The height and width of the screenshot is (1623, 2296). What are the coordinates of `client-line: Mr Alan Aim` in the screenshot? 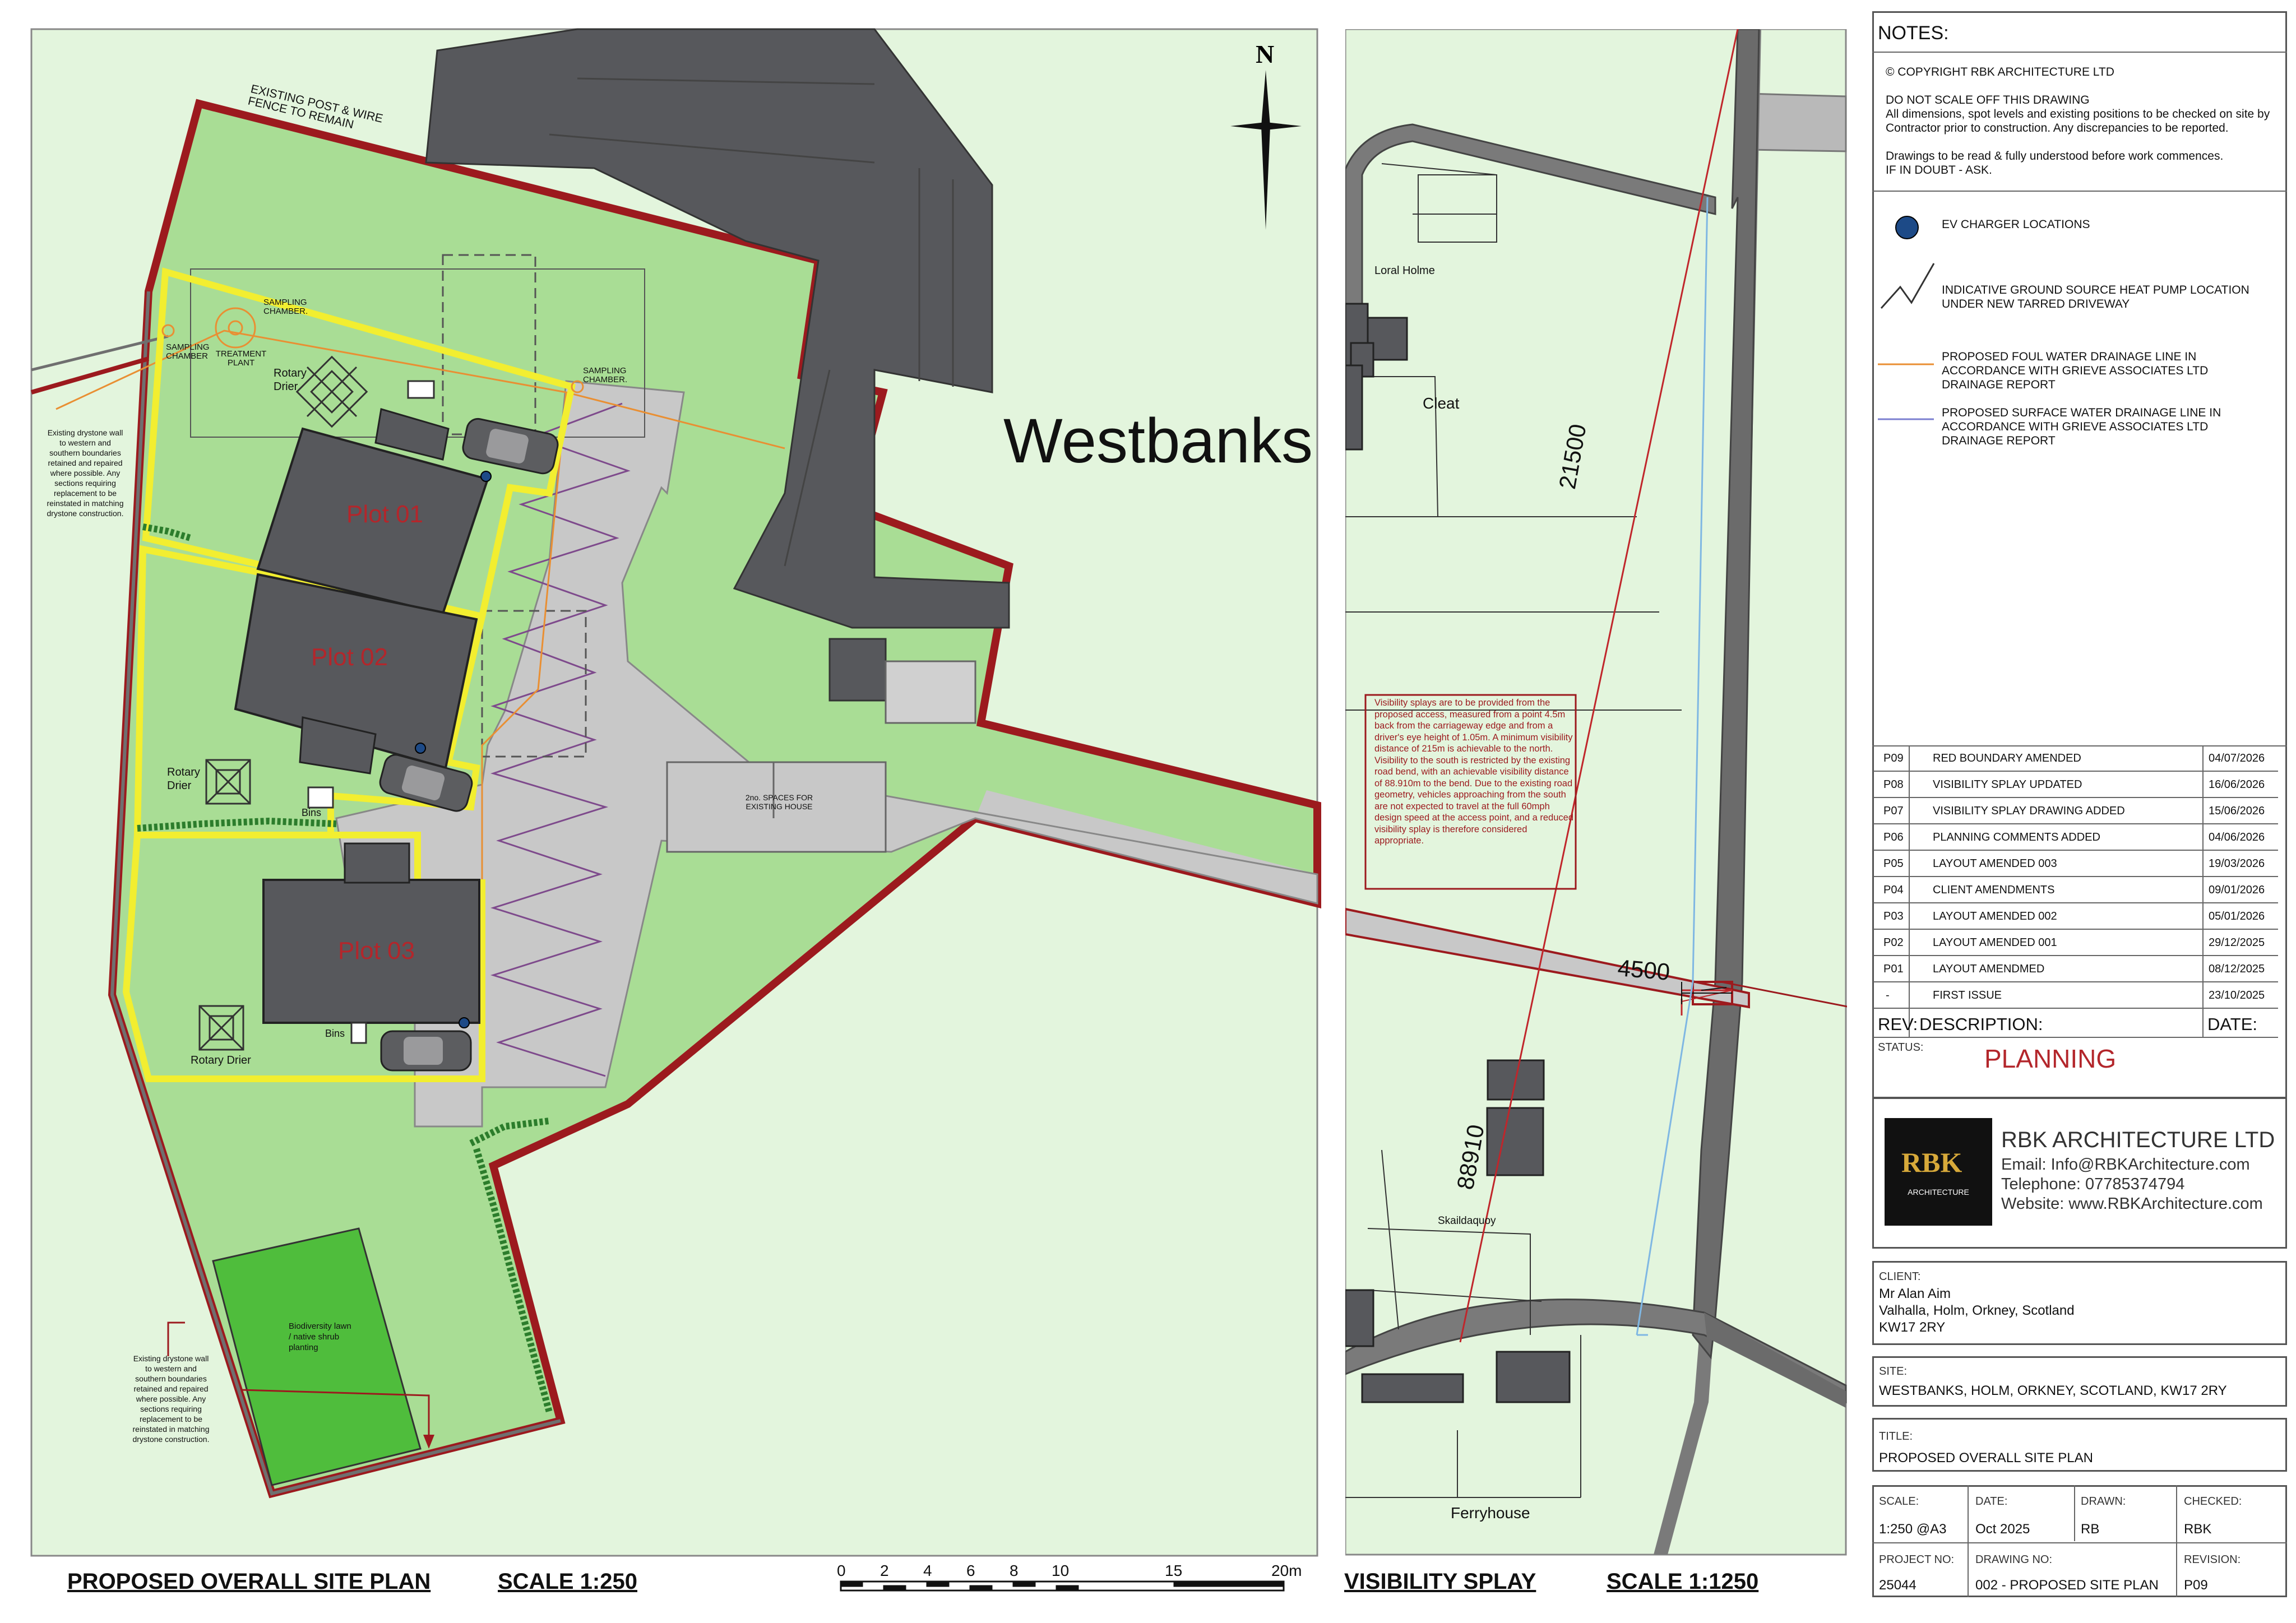 It's located at (1915, 1293).